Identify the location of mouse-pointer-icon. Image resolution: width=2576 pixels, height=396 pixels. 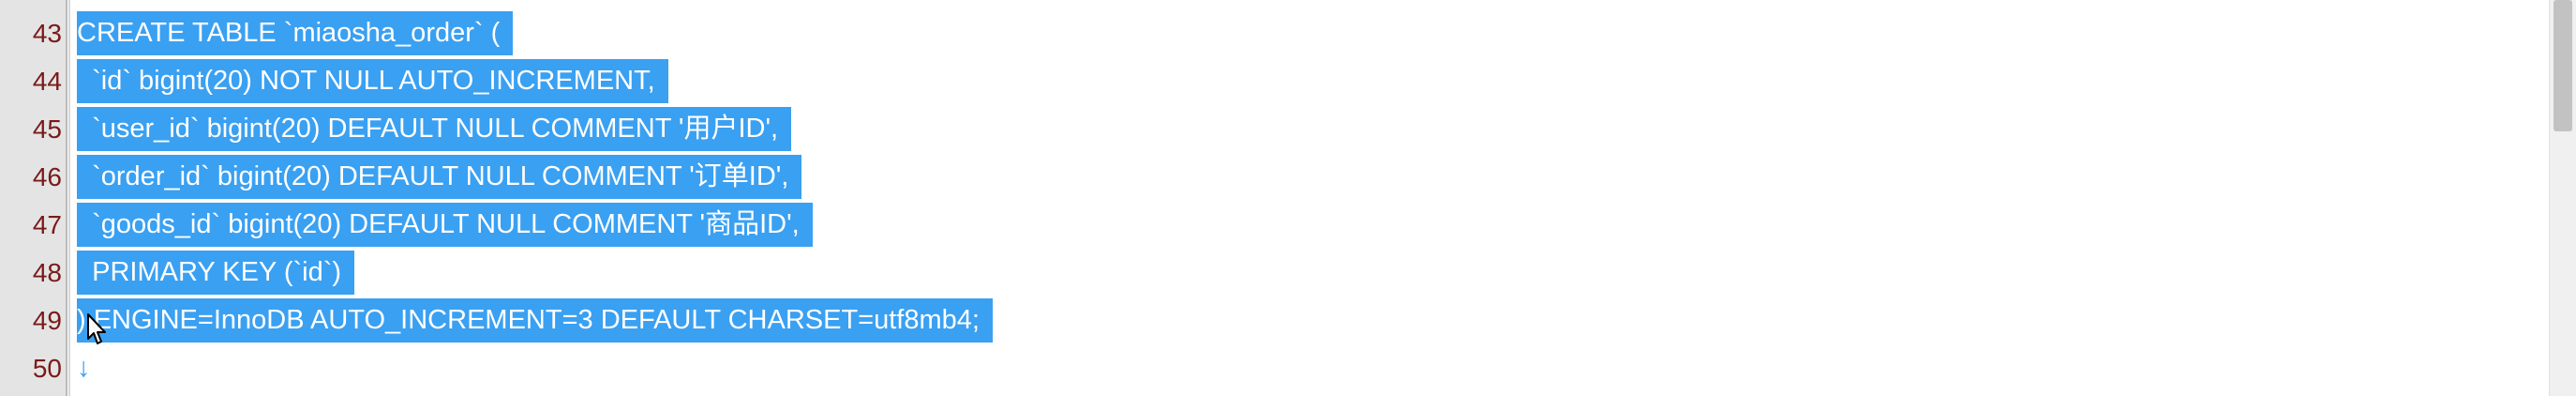
(97, 329).